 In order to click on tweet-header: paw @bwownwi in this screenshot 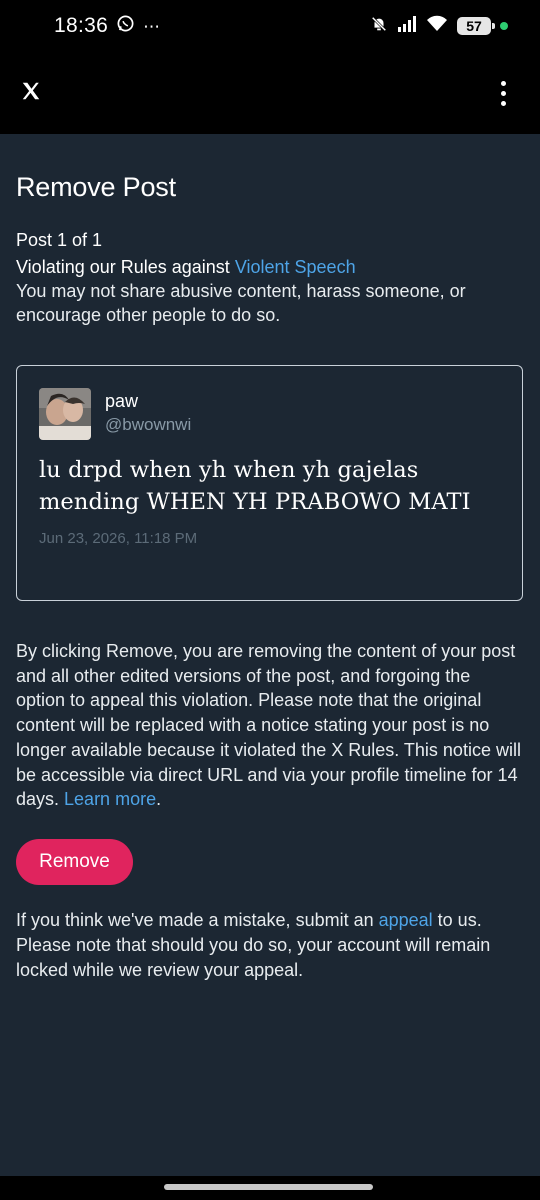, I will do `click(269, 414)`.